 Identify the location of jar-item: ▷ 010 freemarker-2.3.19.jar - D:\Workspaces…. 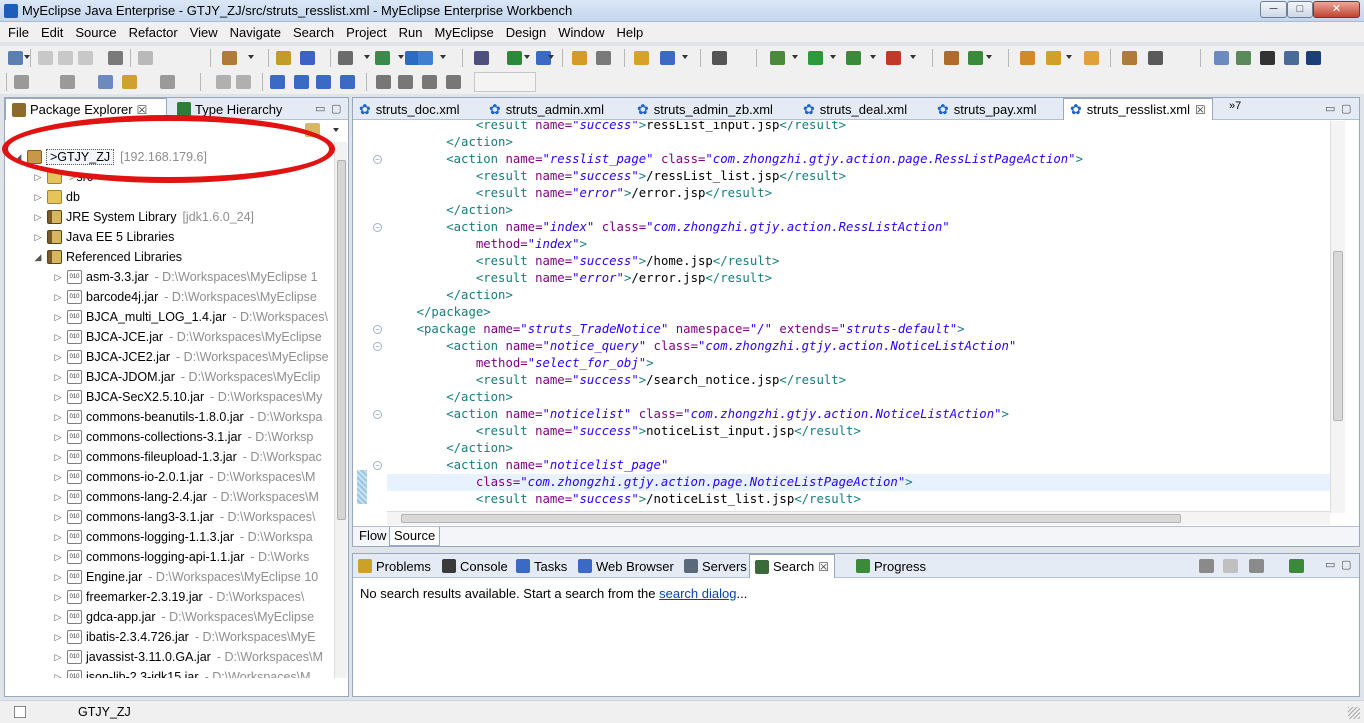
(178, 597).